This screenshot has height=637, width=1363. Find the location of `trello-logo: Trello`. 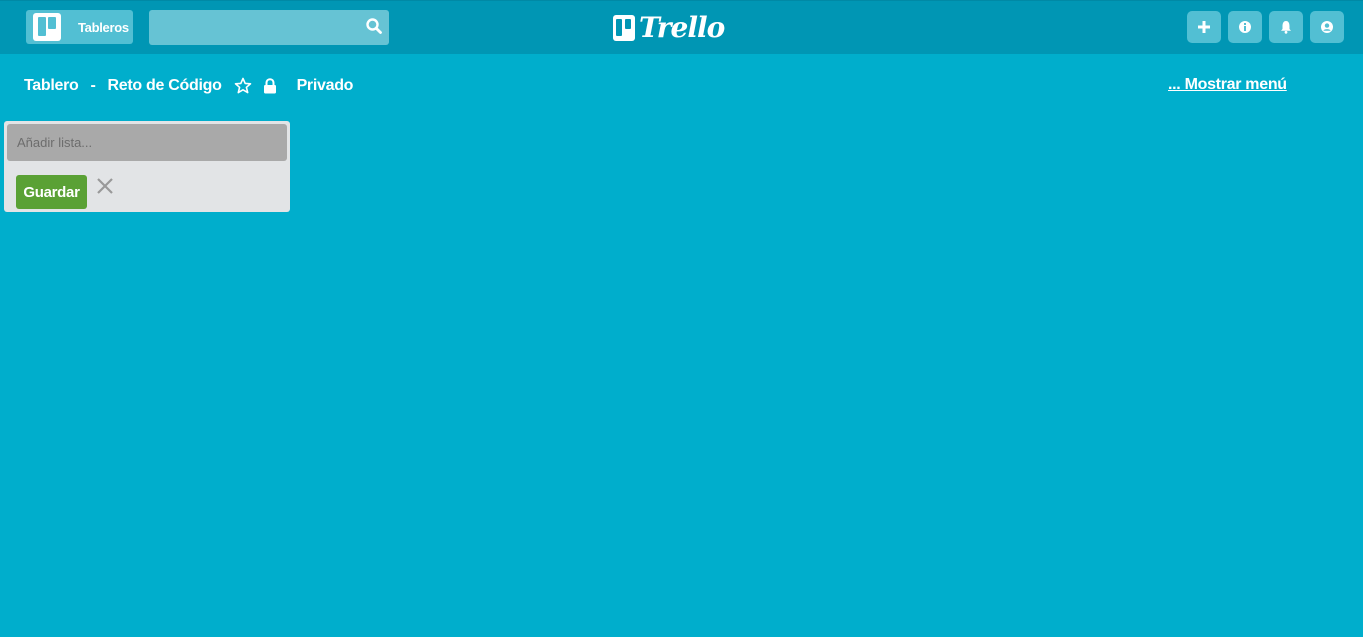

trello-logo: Trello is located at coordinates (669, 28).